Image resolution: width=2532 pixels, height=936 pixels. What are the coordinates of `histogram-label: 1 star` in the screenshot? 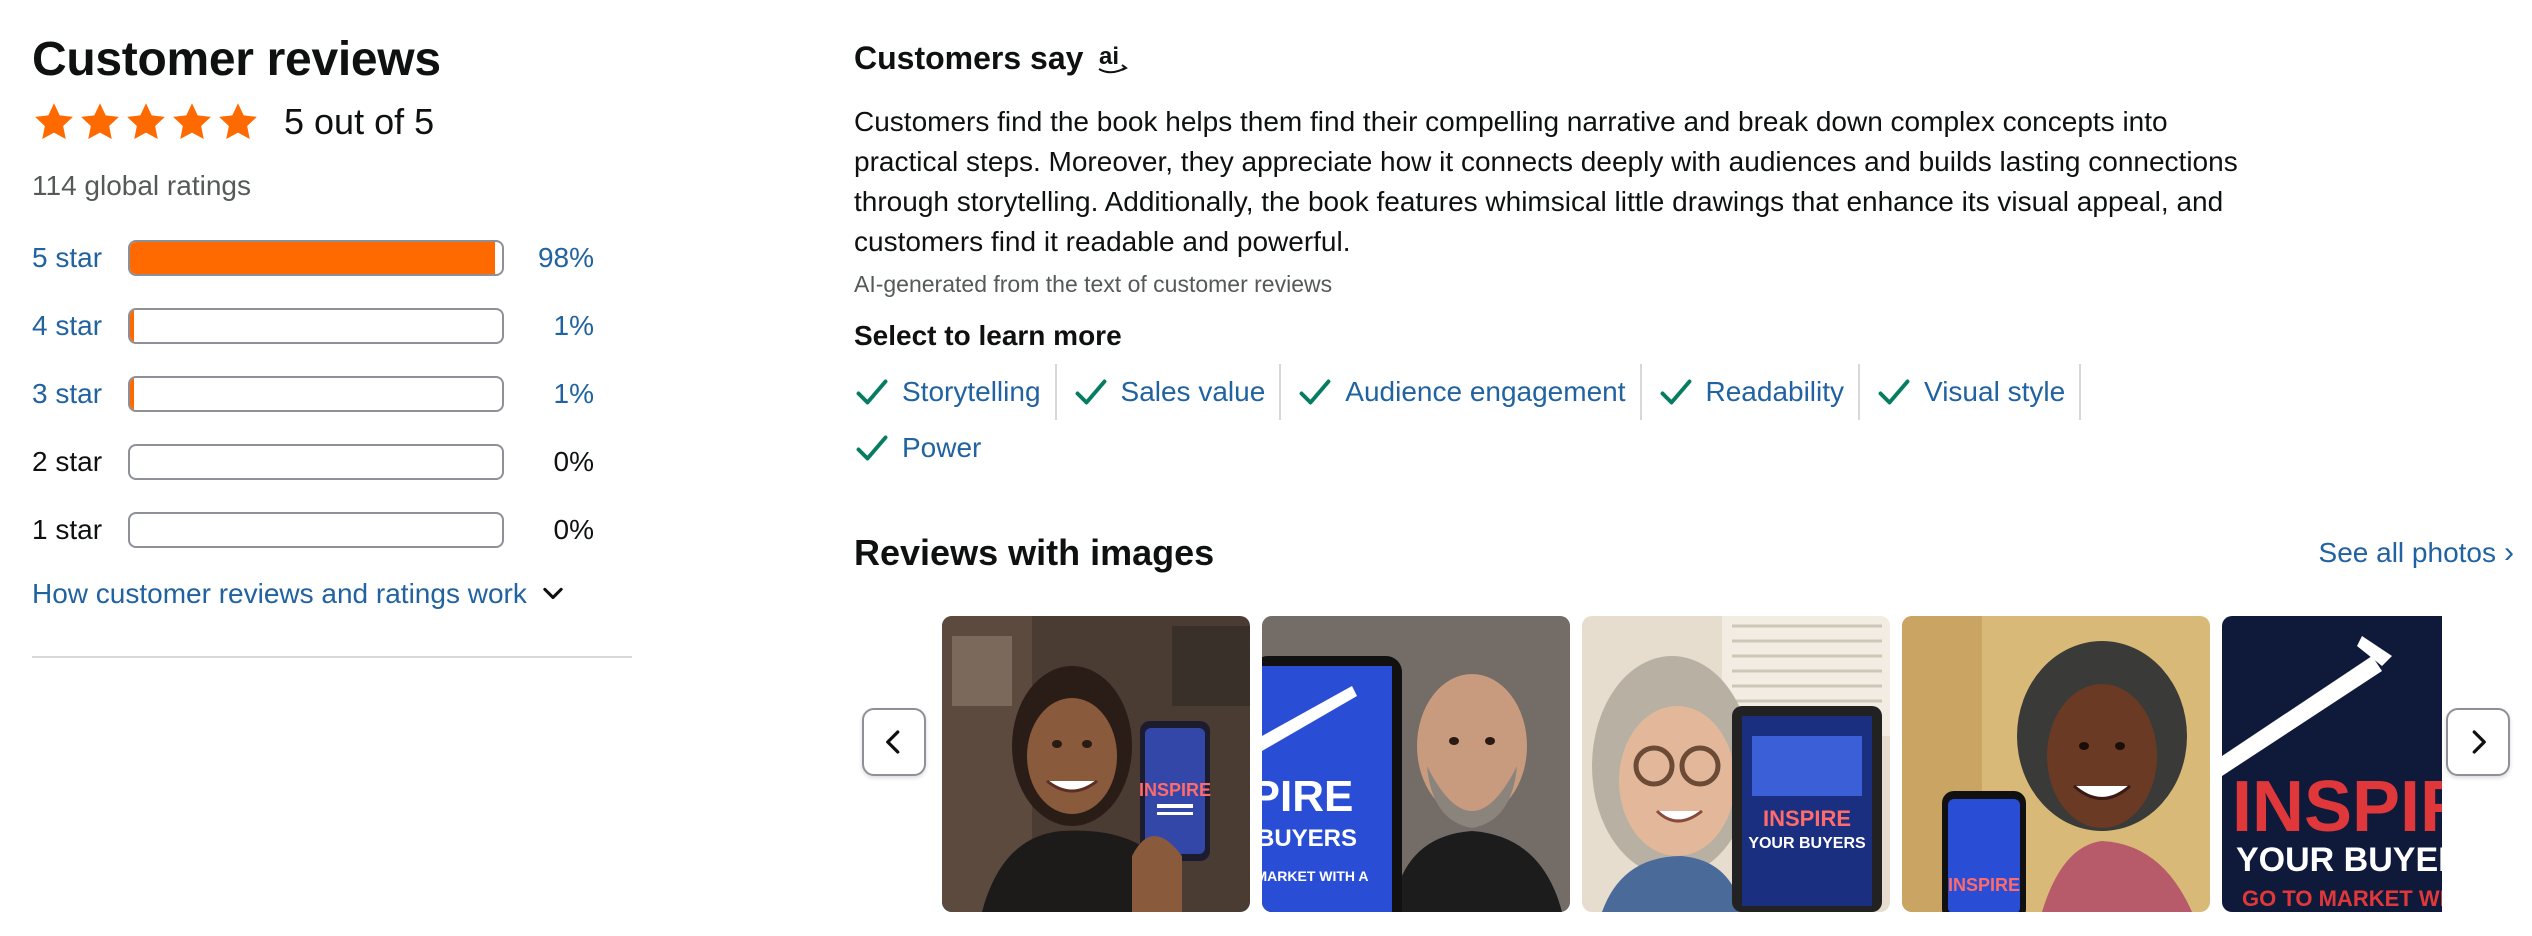 It's located at (67, 529).